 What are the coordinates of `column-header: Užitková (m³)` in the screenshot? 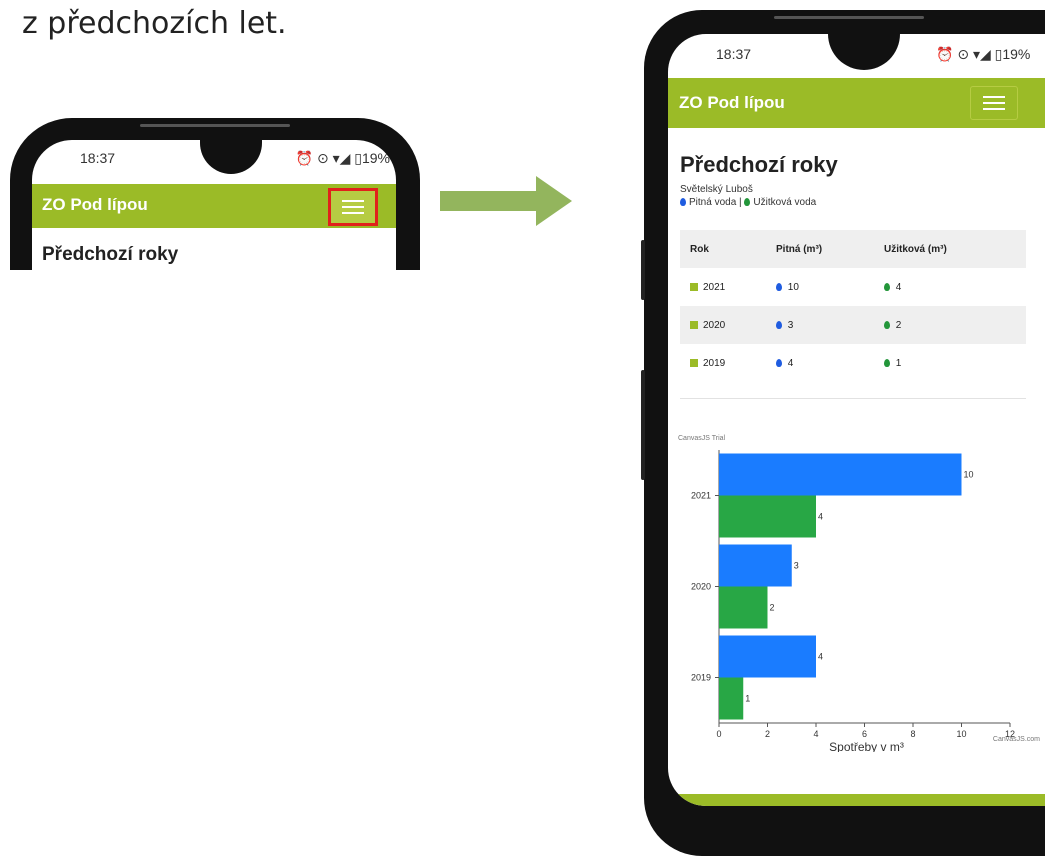 It's located at (915, 249).